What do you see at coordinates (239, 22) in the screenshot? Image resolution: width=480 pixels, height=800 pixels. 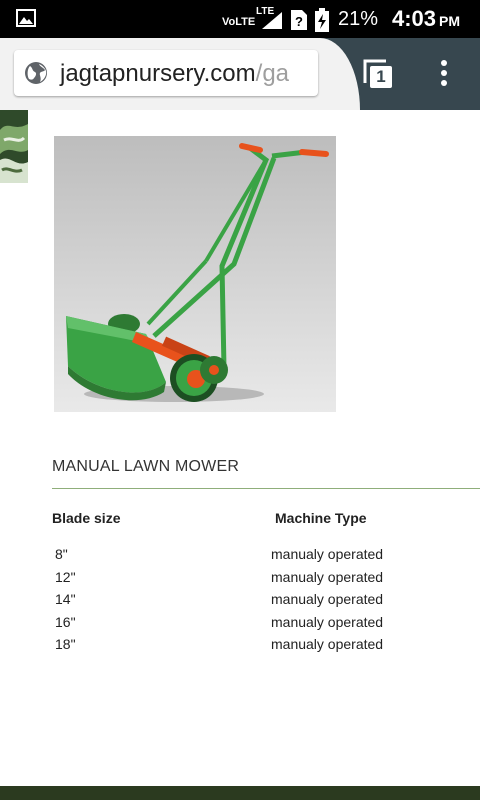 I see `volte-label: VoLTE` at bounding box center [239, 22].